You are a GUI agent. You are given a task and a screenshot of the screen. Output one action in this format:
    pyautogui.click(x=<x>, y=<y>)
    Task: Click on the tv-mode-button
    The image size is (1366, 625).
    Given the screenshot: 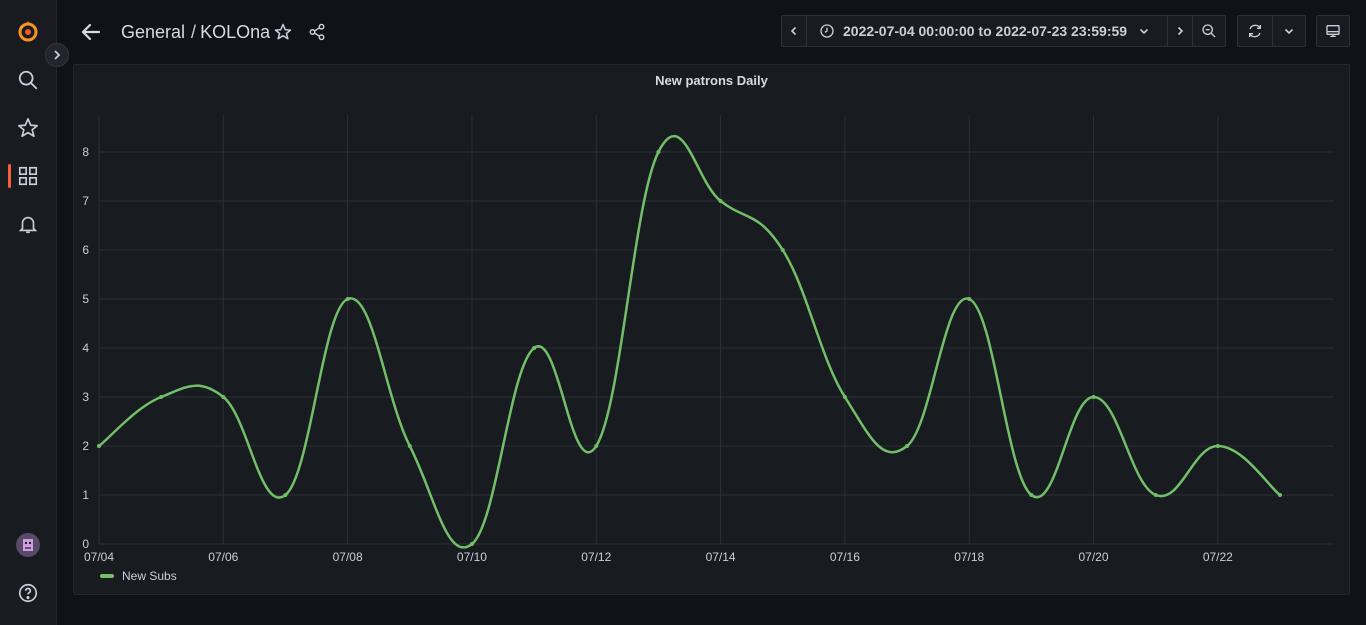 What is the action you would take?
    pyautogui.click(x=1333, y=31)
    